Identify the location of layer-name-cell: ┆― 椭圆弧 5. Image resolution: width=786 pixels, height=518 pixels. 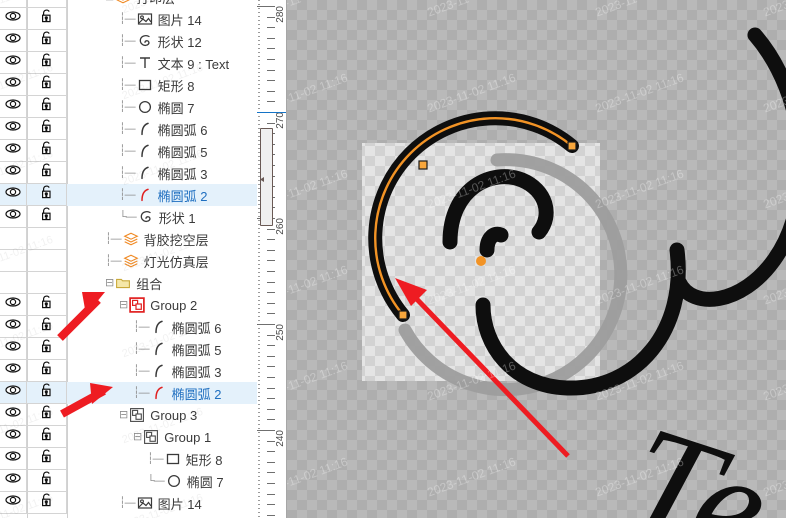
(162, 349).